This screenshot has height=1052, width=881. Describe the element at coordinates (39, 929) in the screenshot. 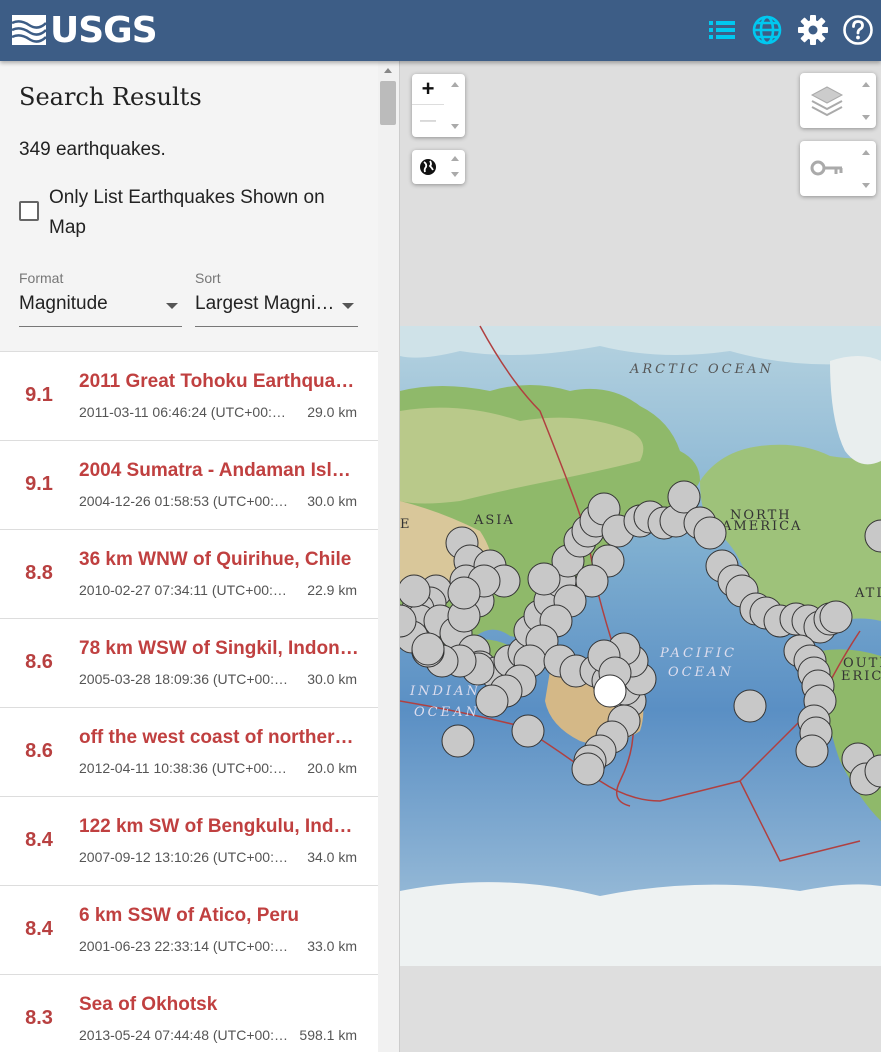

I see `magnitude: 8.4` at that location.